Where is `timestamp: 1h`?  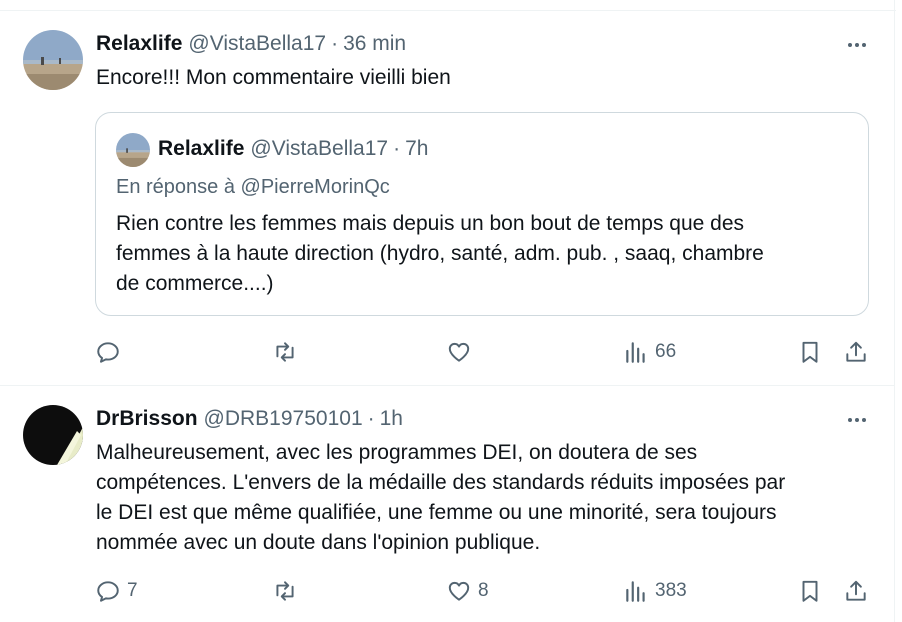 timestamp: 1h is located at coordinates (391, 419).